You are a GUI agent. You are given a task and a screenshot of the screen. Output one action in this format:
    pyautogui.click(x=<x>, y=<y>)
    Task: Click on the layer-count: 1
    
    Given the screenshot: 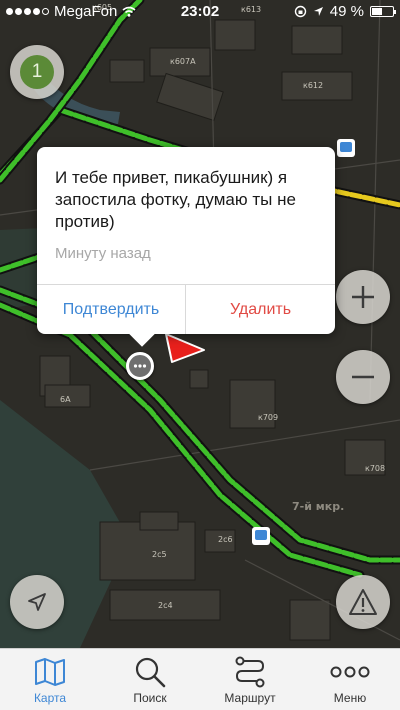 What is the action you would take?
    pyautogui.click(x=37, y=72)
    